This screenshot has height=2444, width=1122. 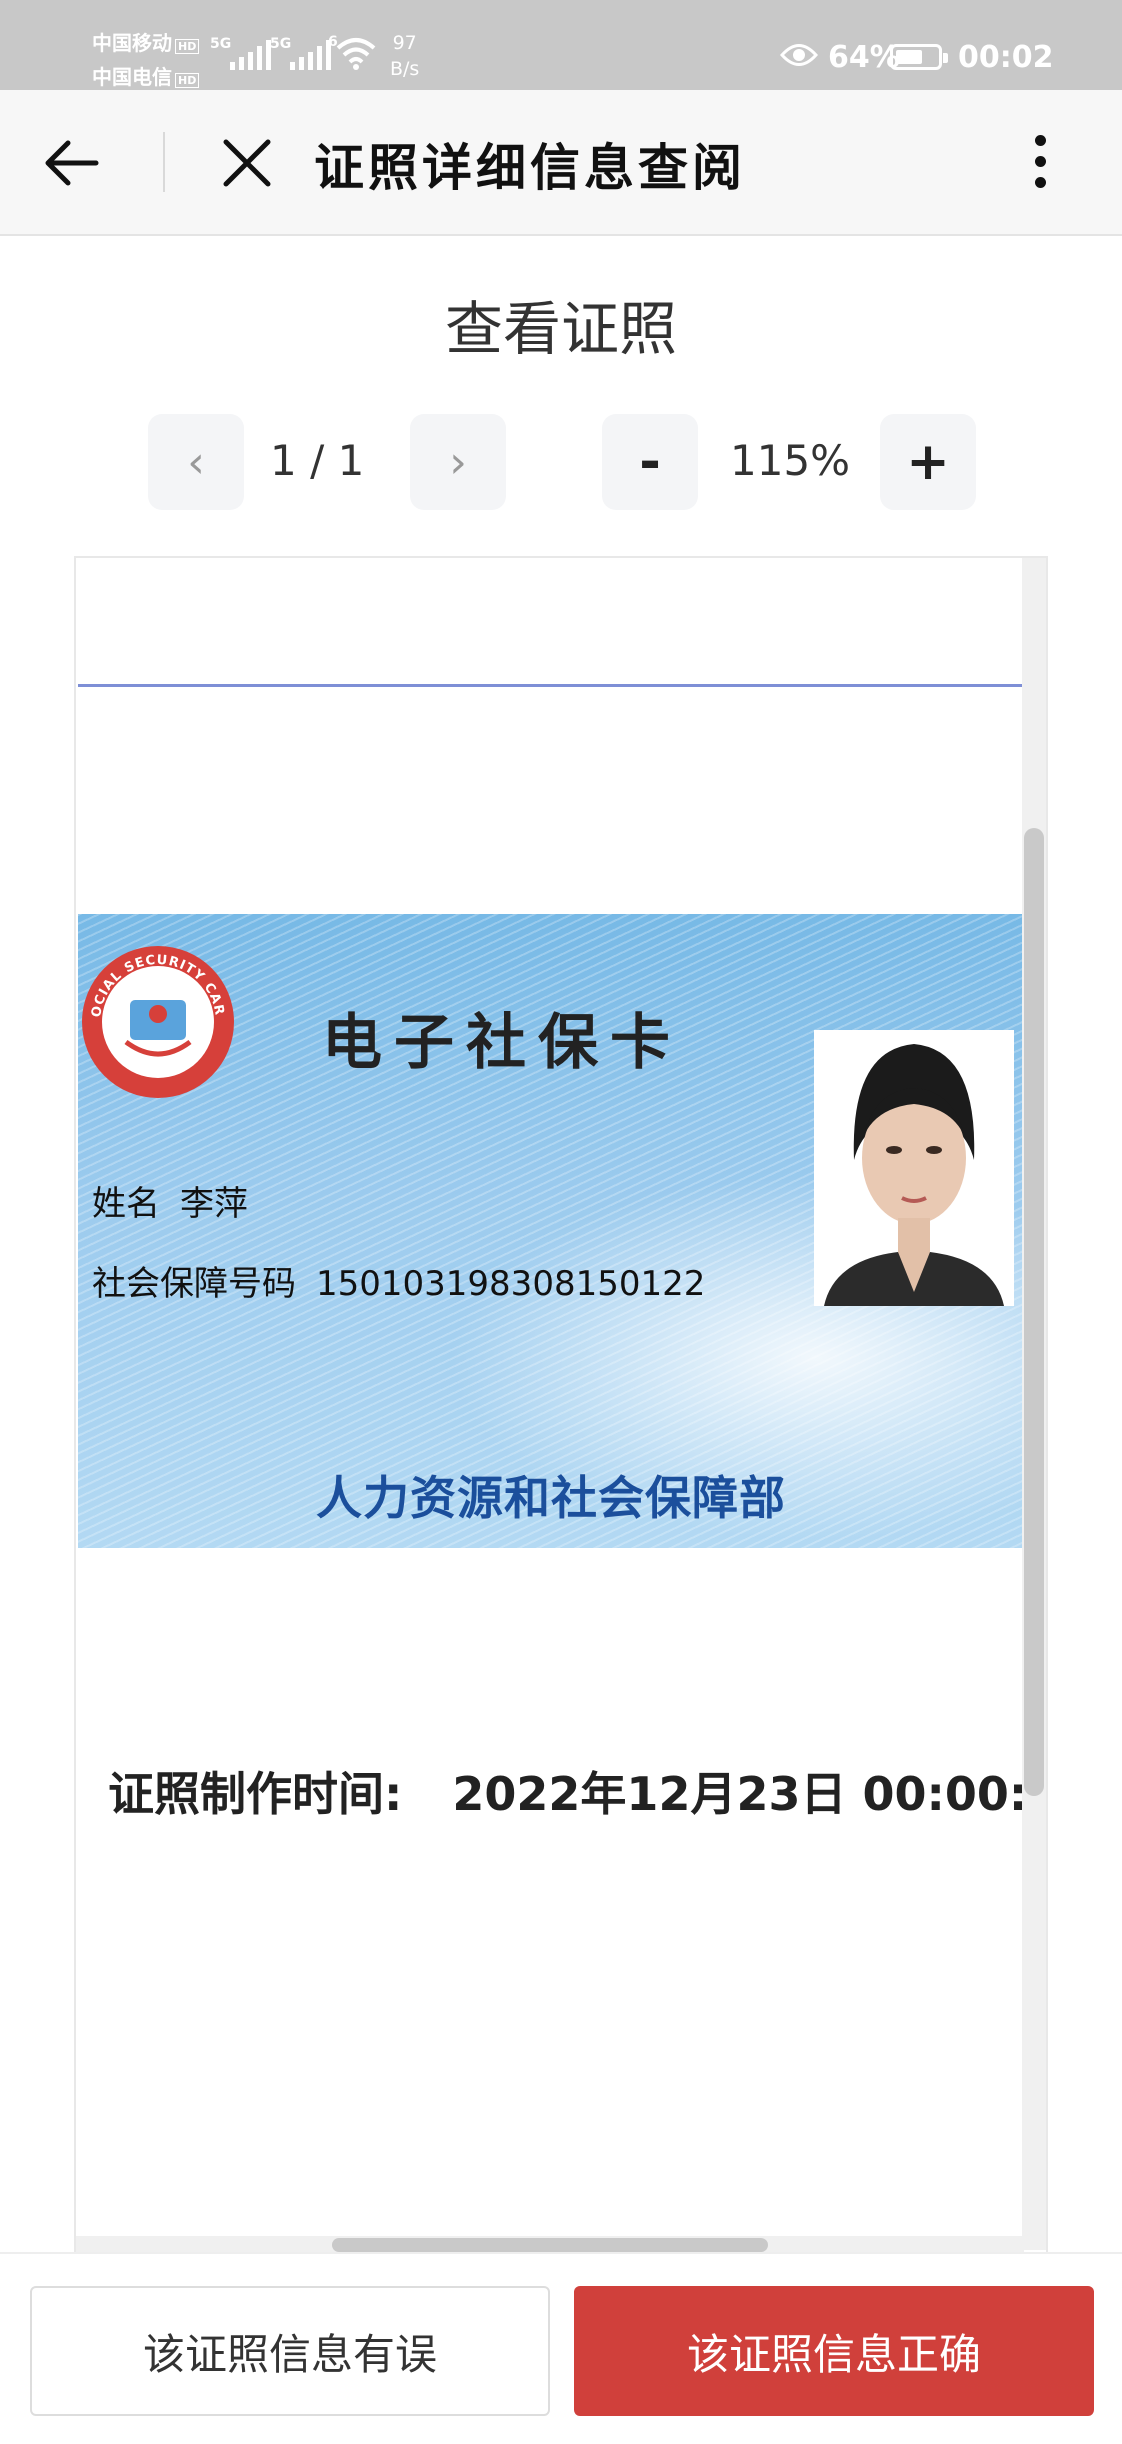 I want to click on clock: 00:02, so click(x=1006, y=57).